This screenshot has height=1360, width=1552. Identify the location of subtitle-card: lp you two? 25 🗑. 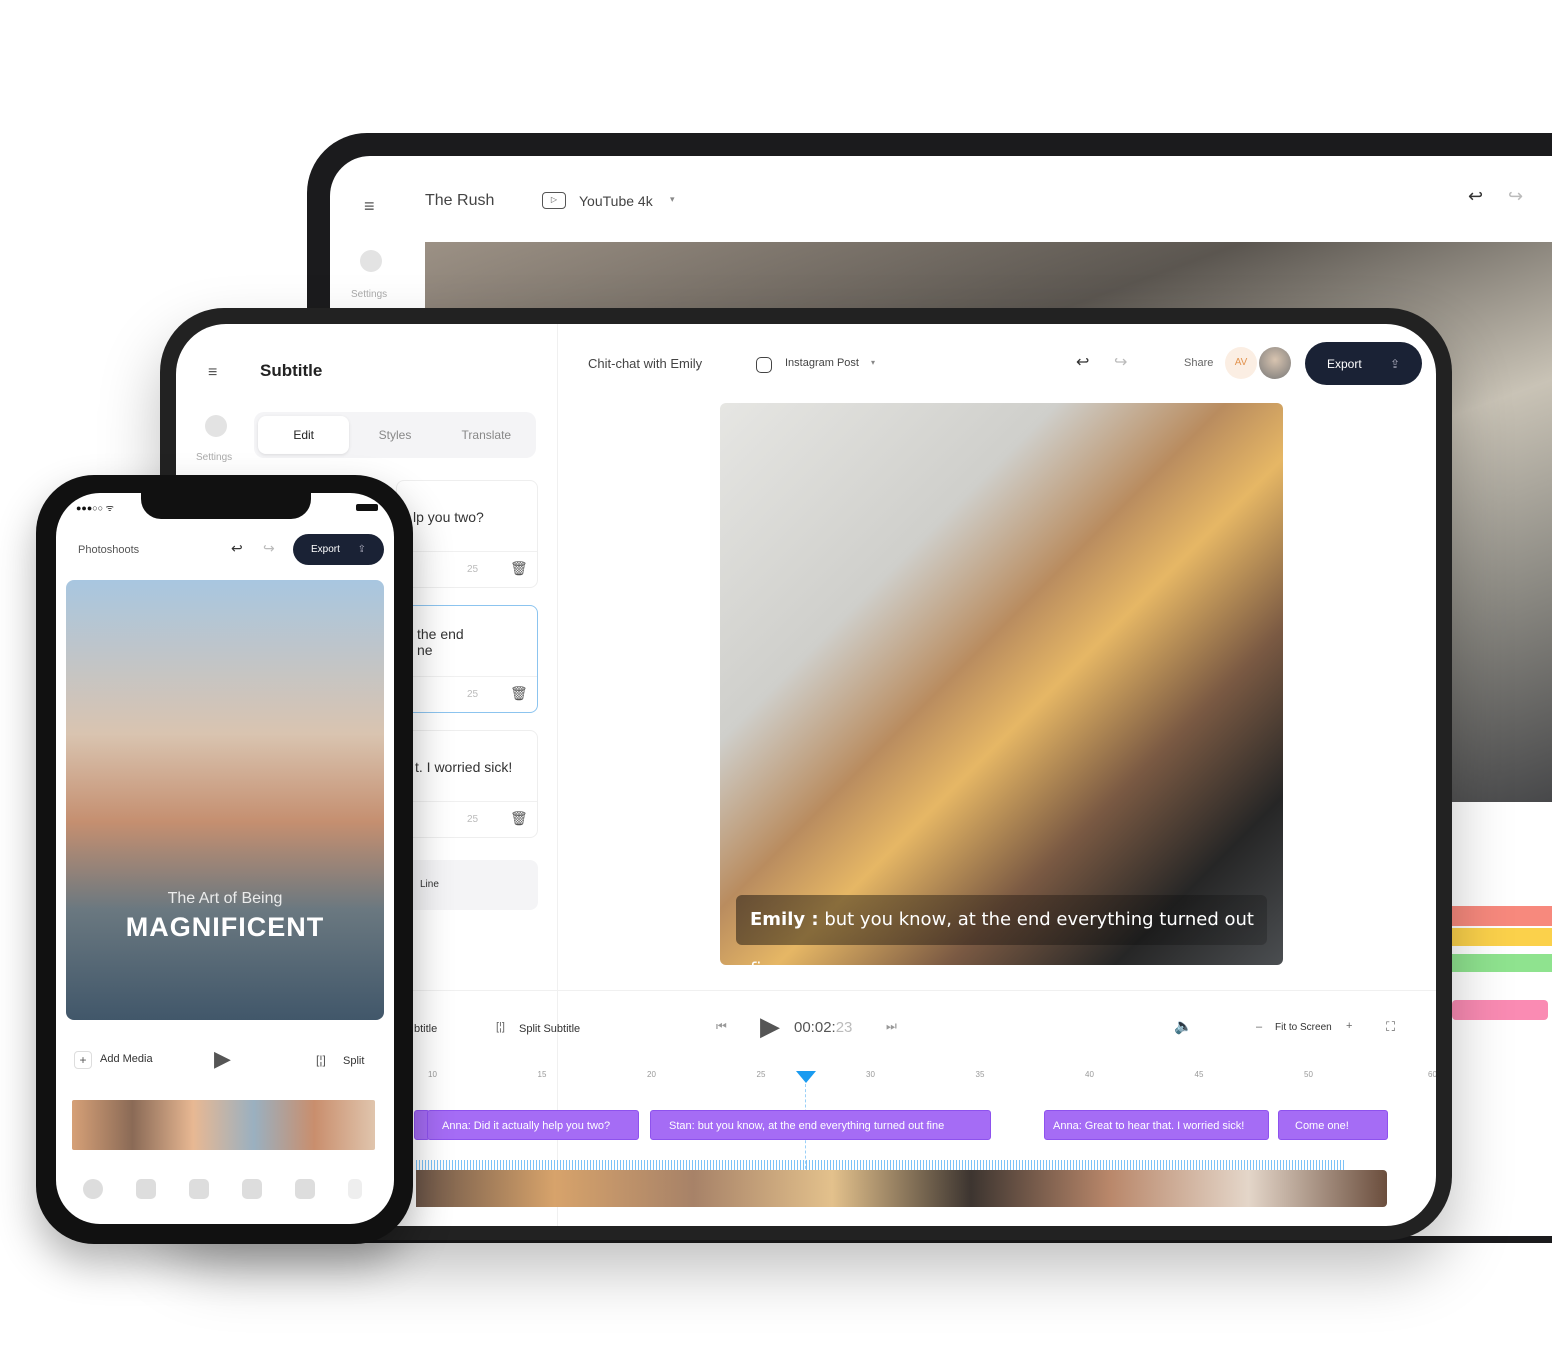
(467, 534).